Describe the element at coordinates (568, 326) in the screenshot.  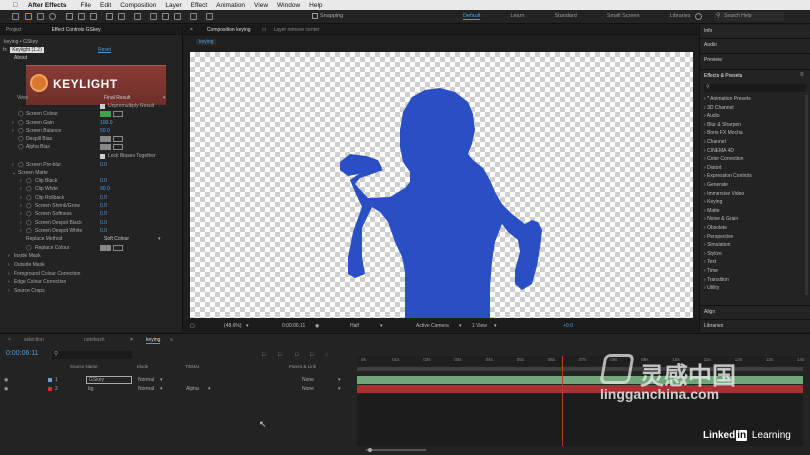
I see `exposure-value: +0.0` at that location.